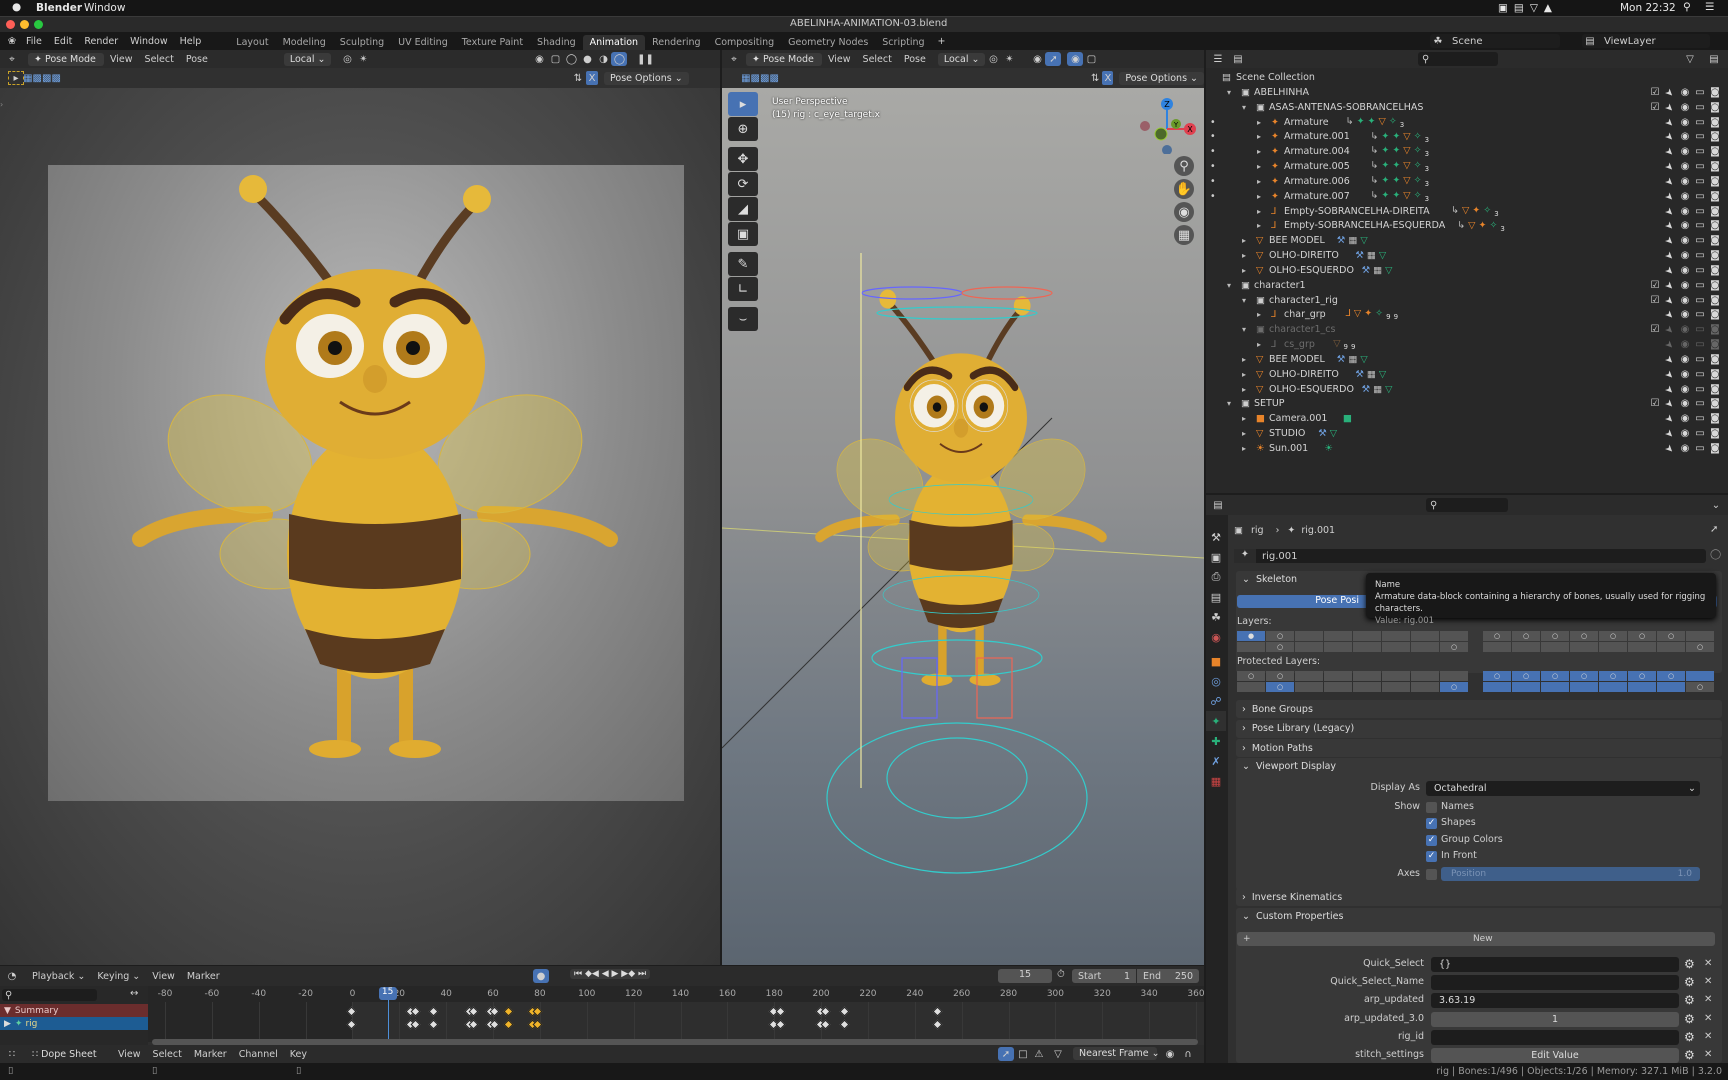 The image size is (1728, 1080). I want to click on minimize-window-button, so click(24, 24).